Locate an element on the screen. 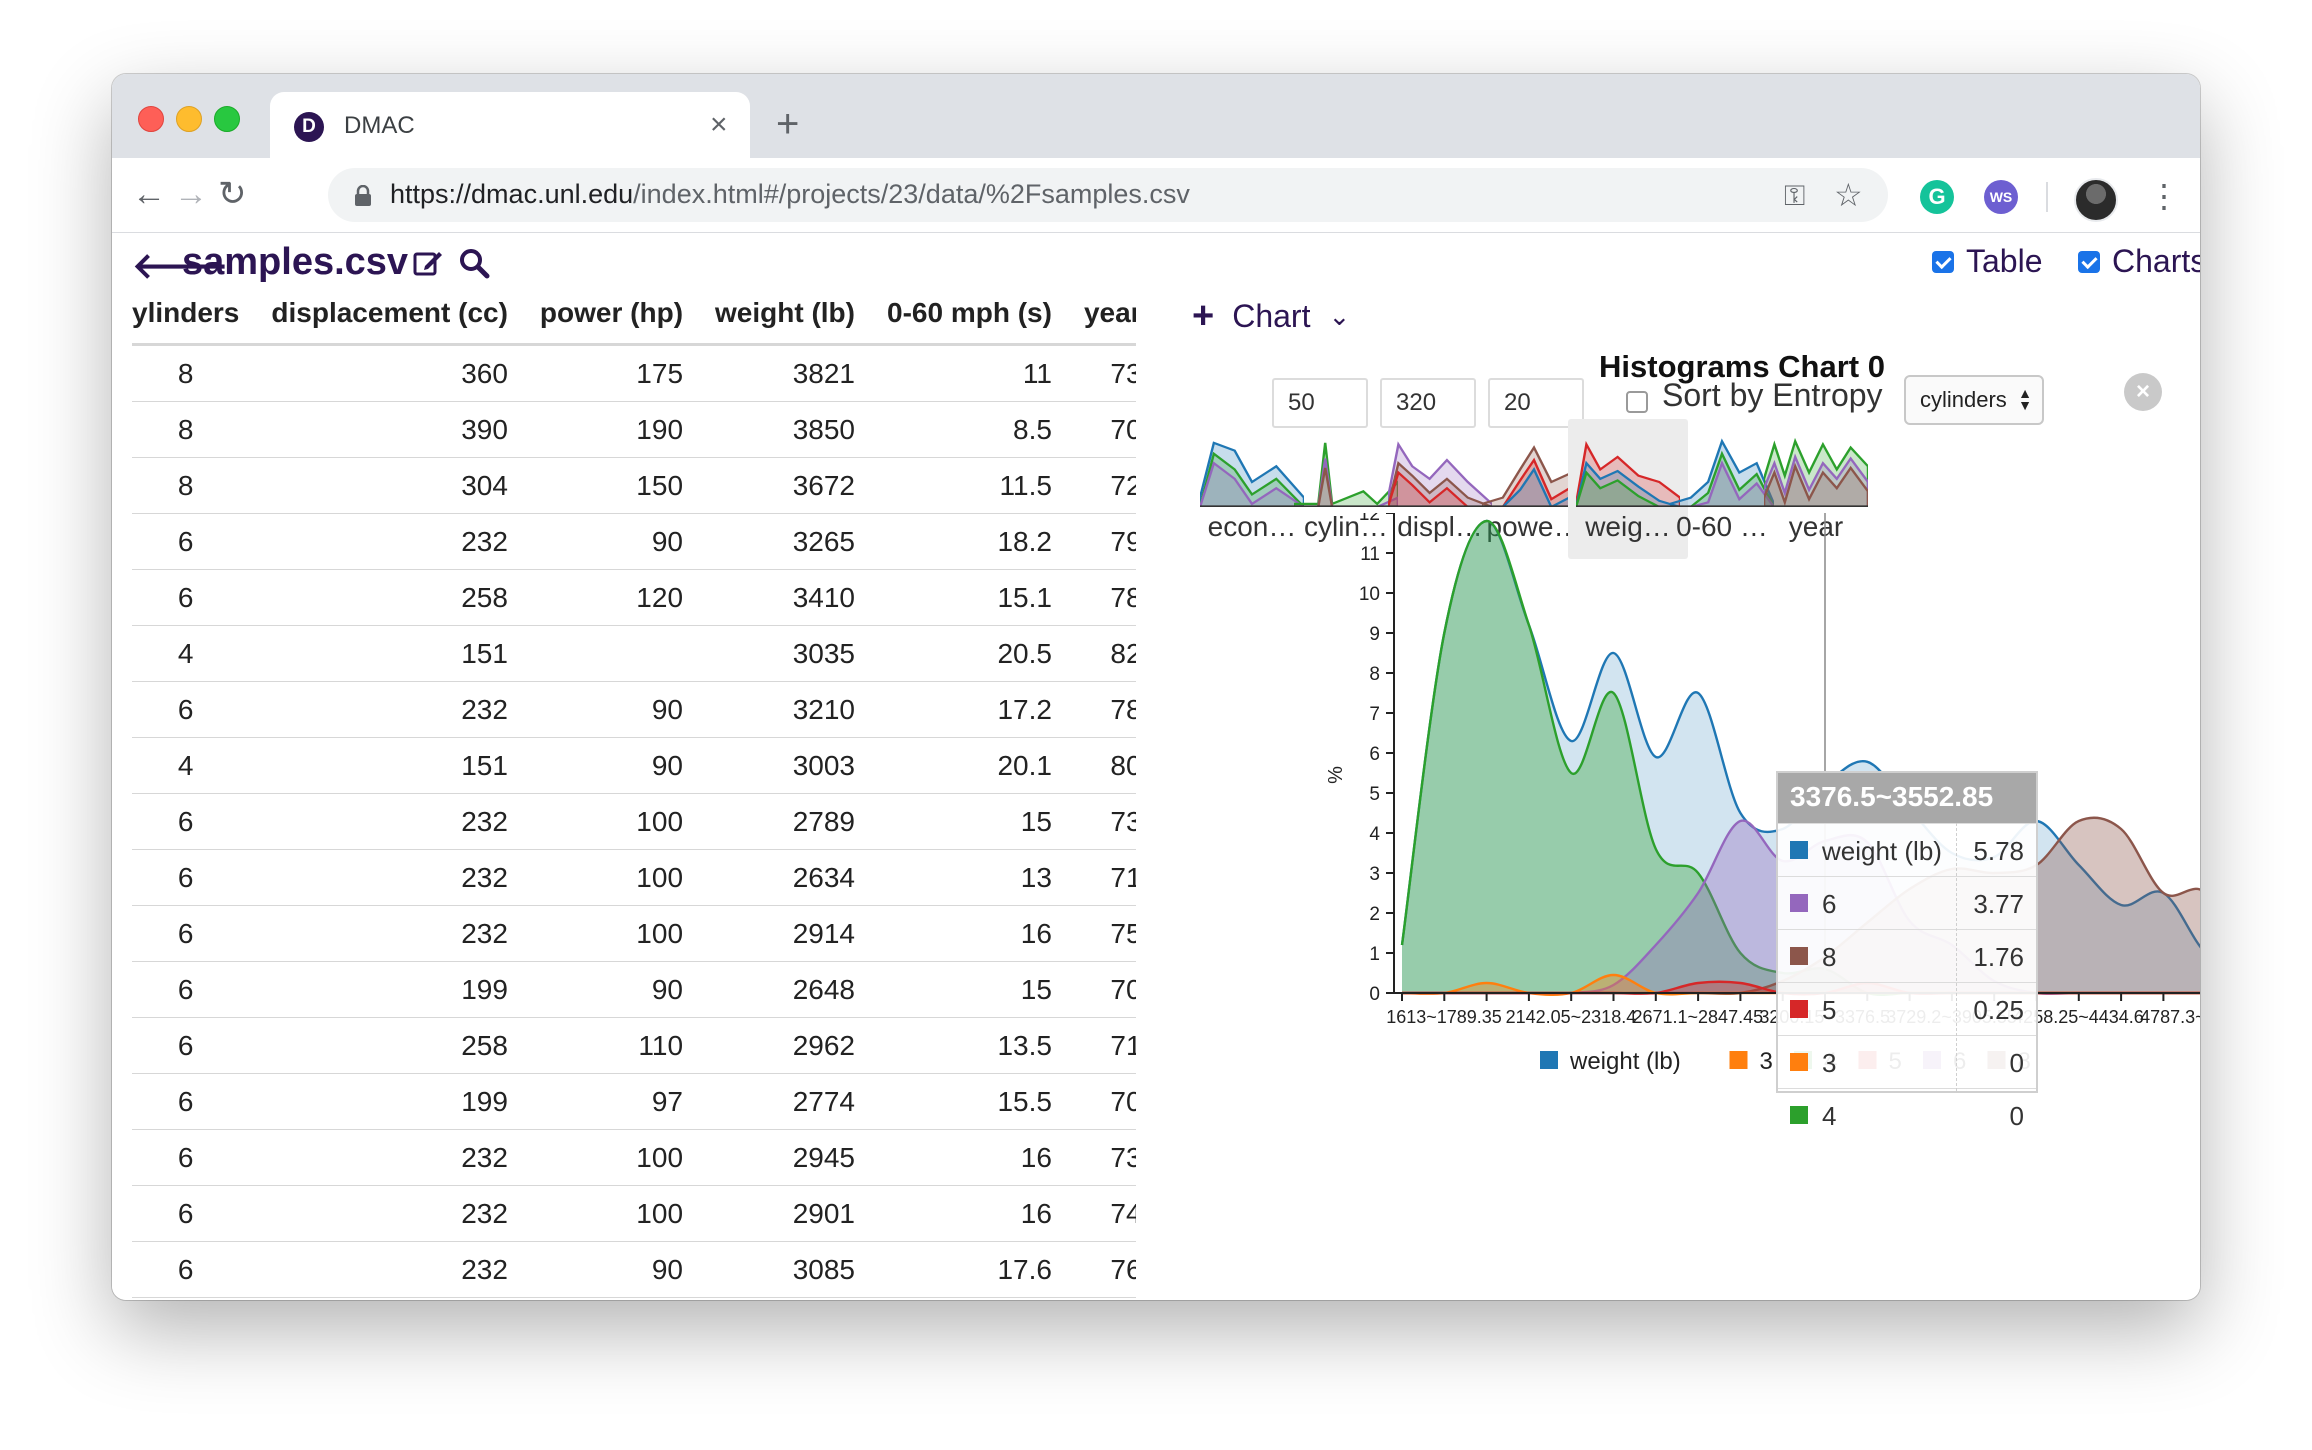 This screenshot has height=1450, width=2312. close-tab-icon: × is located at coordinates (719, 125).